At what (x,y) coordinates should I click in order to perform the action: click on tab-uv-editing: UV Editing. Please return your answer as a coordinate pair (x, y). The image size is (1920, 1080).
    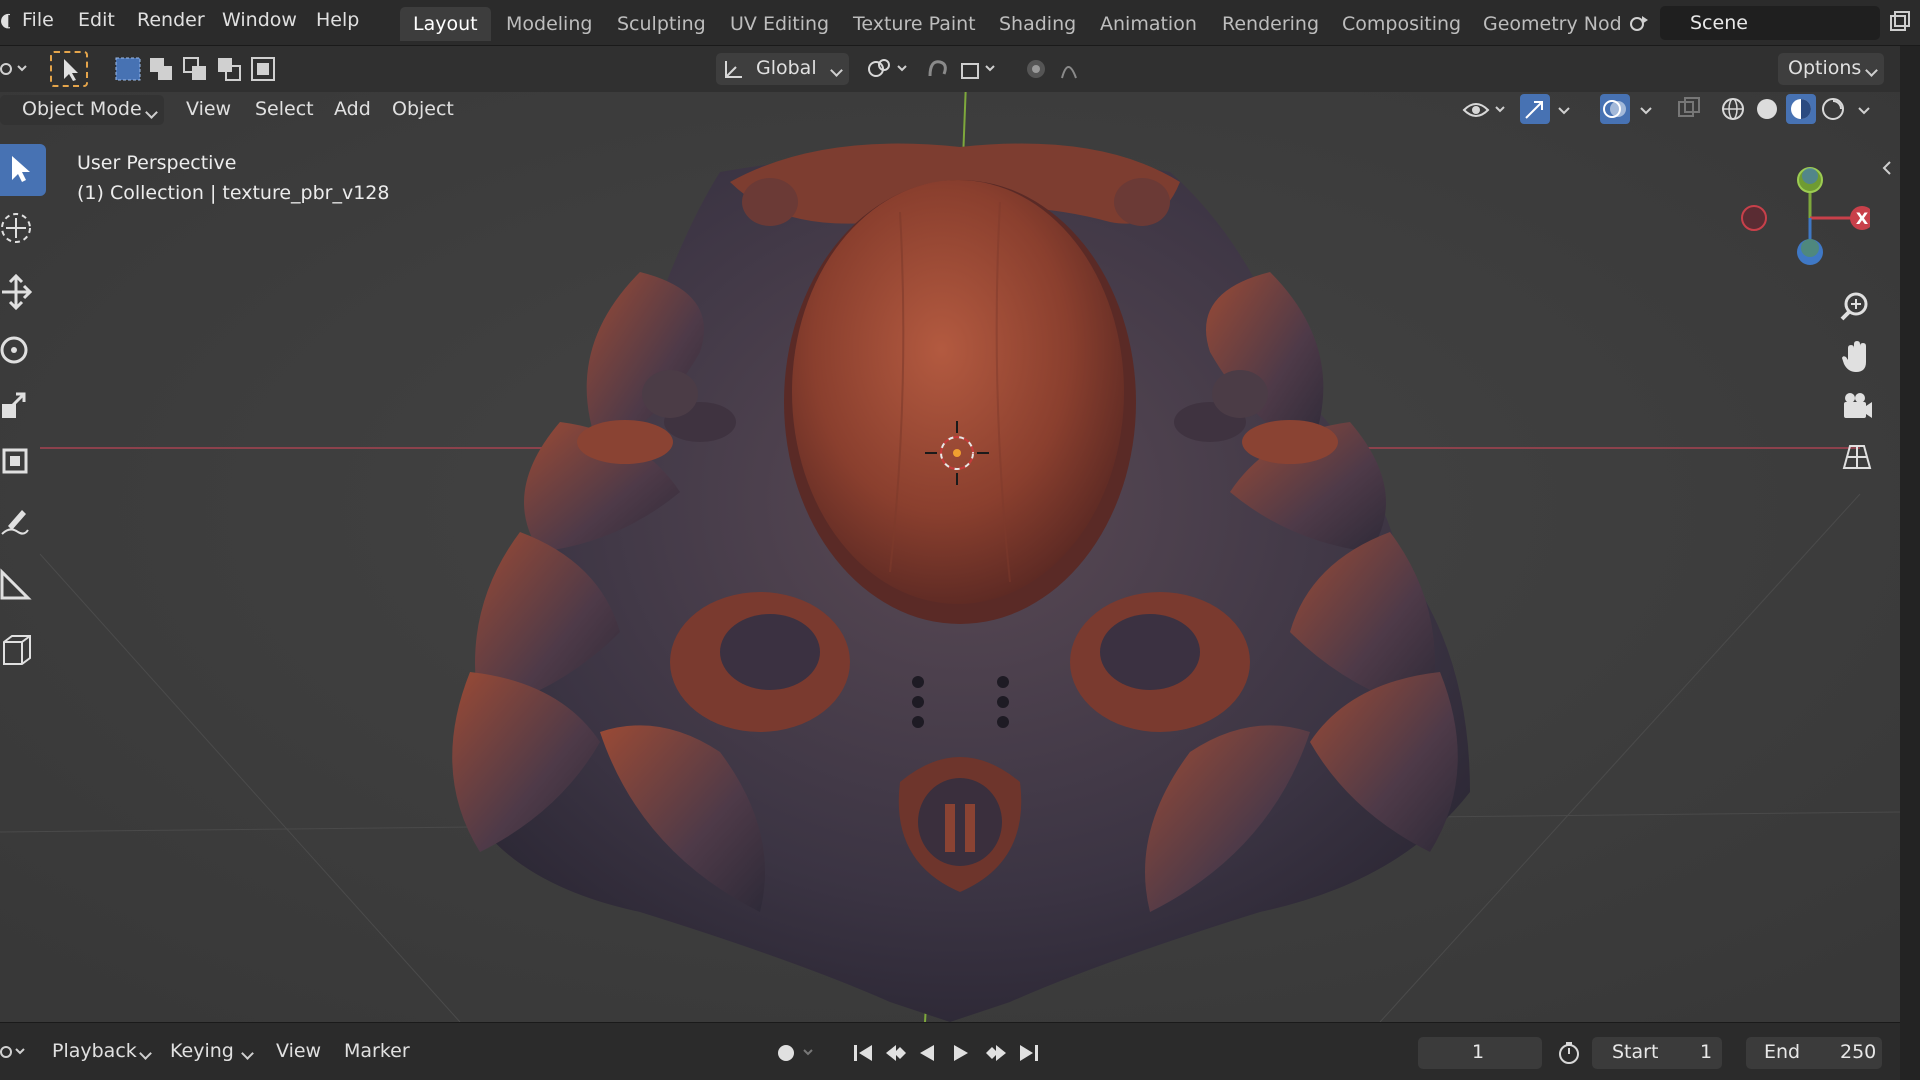
    Looking at the image, I should click on (779, 24).